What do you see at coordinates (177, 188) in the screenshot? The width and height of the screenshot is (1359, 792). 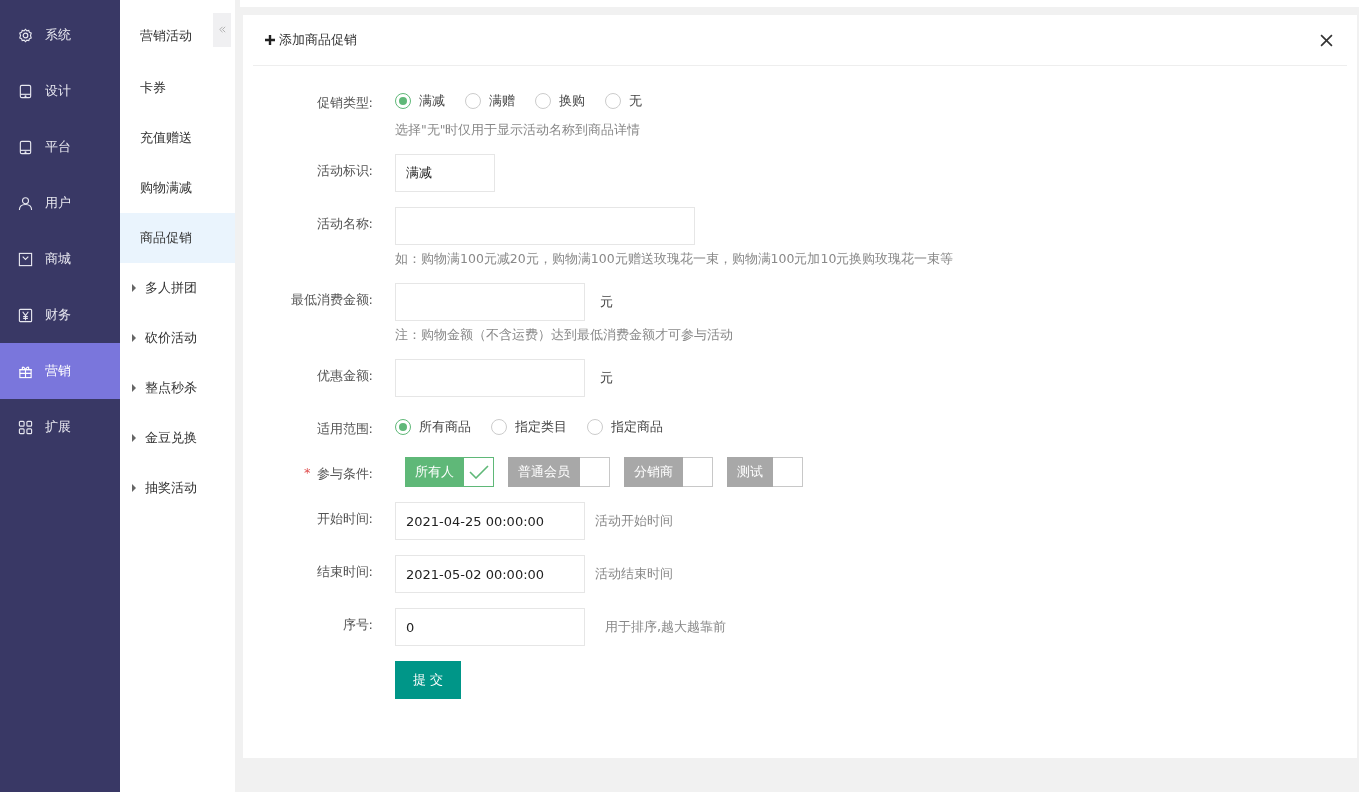 I see `submenu-item: 购物满减` at bounding box center [177, 188].